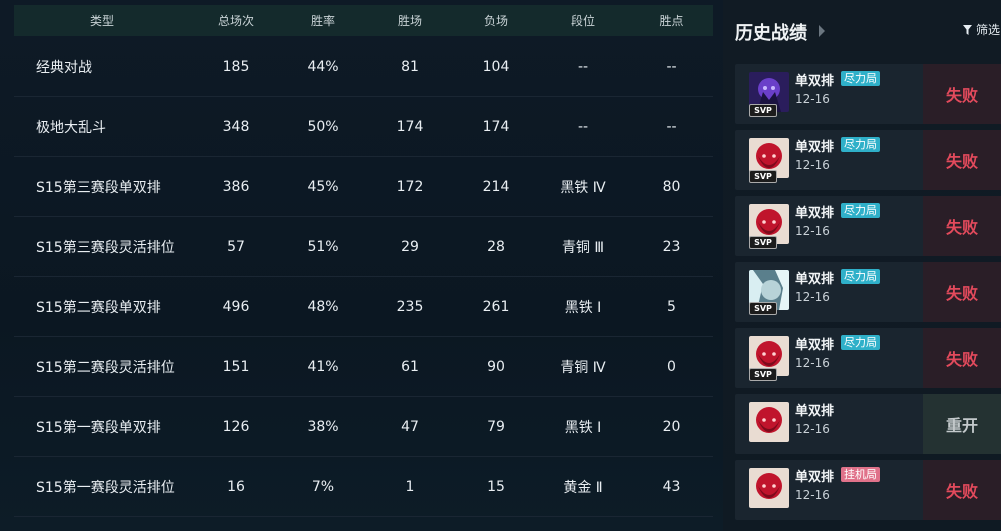 This screenshot has height=531, width=1001. I want to click on table-row: S15第二赛段灵活排位 151 41% 61 90 青铜 Ⅳ 0, so click(363, 367).